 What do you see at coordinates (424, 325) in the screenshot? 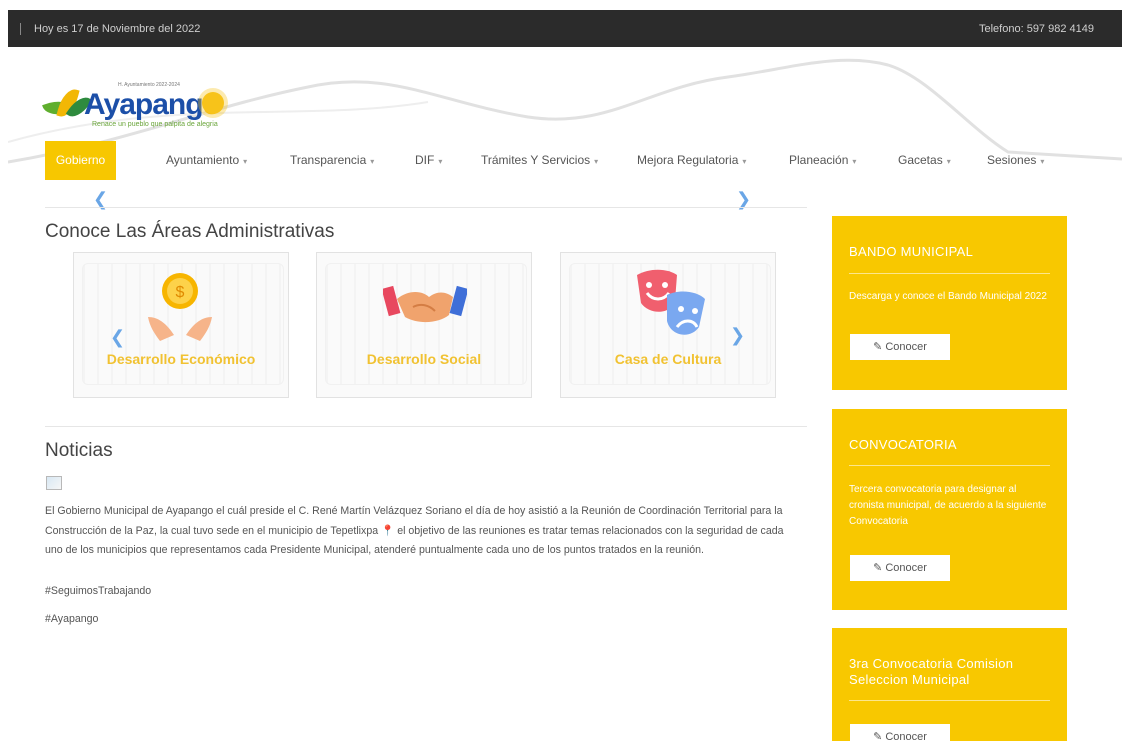
I see `area-card-desarrollo-social: Desarrollo Social` at bounding box center [424, 325].